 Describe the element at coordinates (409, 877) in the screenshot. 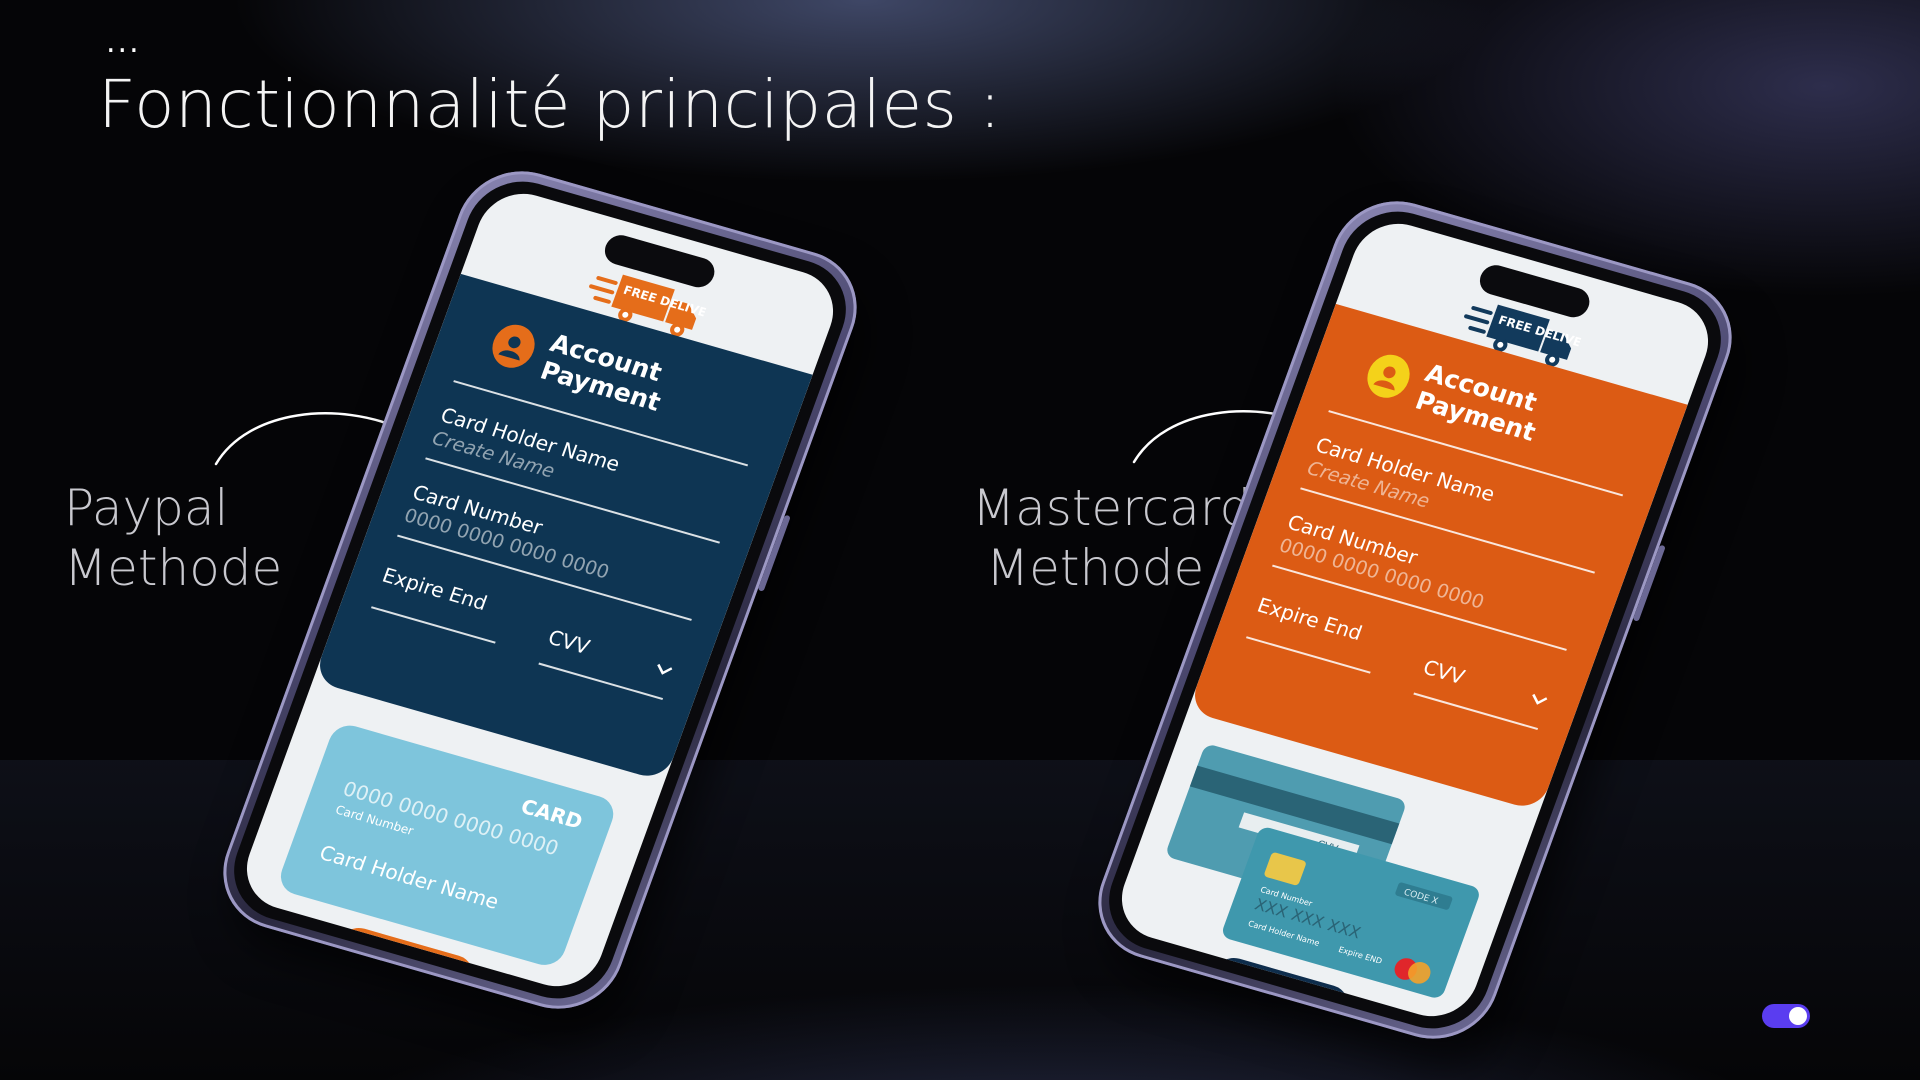

I see `card-preview-holder: Card Holder Name` at that location.